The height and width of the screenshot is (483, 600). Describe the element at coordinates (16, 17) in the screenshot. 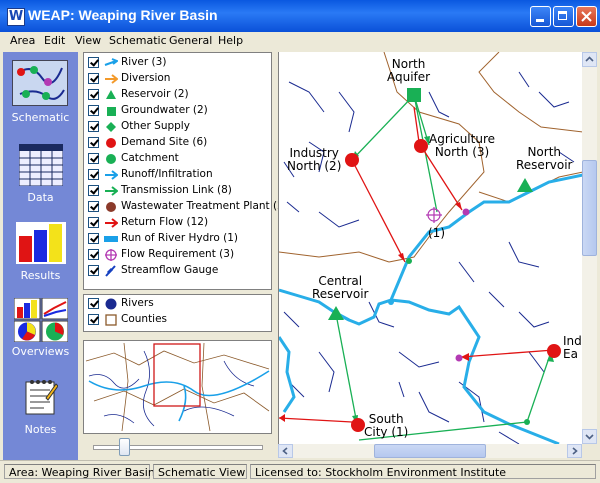

I see `app-icon: W` at that location.